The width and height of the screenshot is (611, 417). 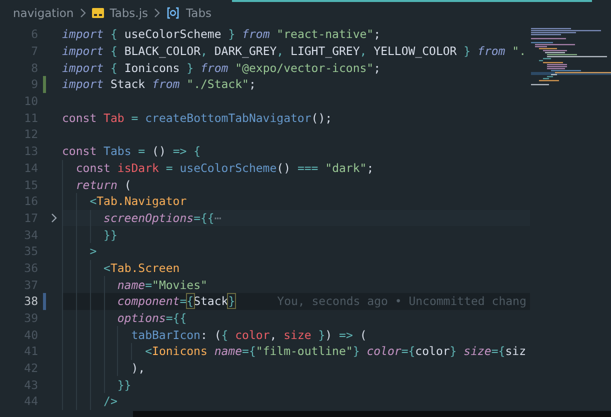 I want to click on breadcrumb-item: Tabs.js, so click(x=129, y=13).